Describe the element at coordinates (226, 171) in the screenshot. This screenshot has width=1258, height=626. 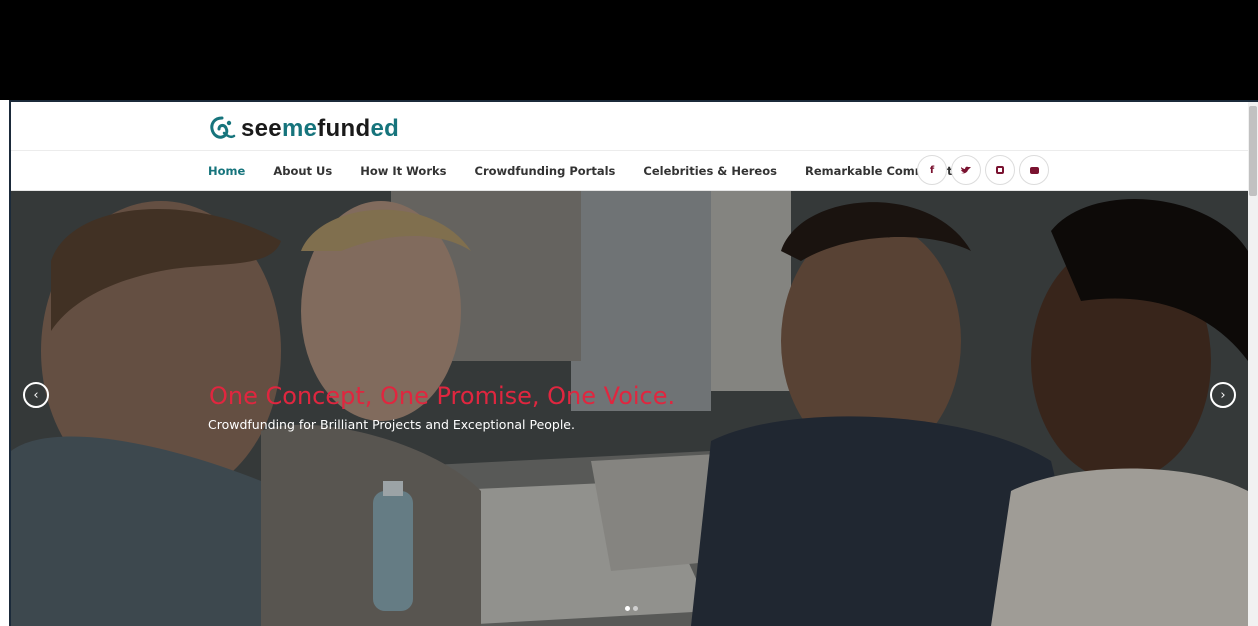
I see `nav-item-home: Home` at that location.